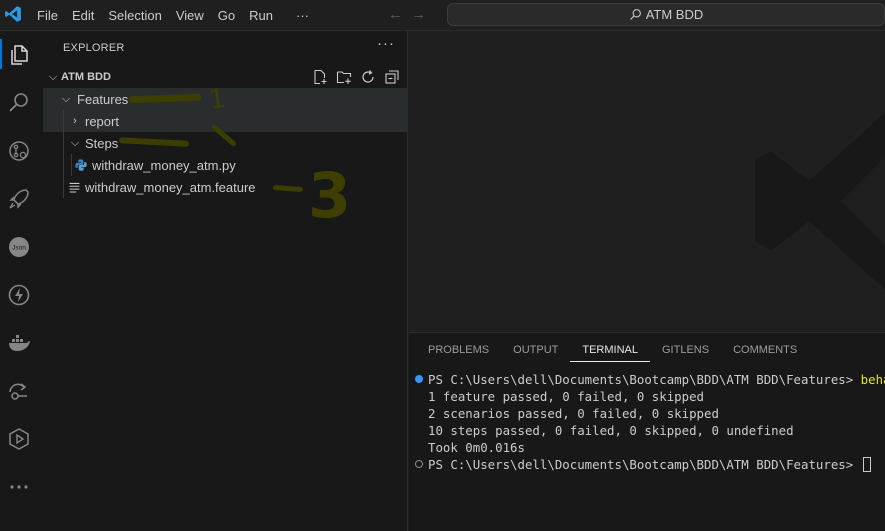 The image size is (885, 531). Describe the element at coordinates (344, 77) in the screenshot. I see `new-folder-icon` at that location.